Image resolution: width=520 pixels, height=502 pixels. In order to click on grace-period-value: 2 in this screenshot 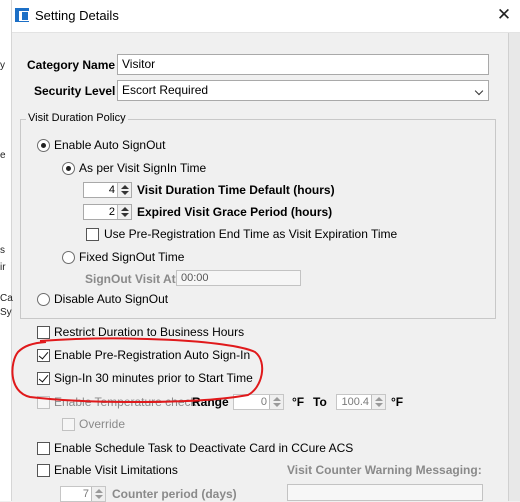, I will do `click(111, 212)`.